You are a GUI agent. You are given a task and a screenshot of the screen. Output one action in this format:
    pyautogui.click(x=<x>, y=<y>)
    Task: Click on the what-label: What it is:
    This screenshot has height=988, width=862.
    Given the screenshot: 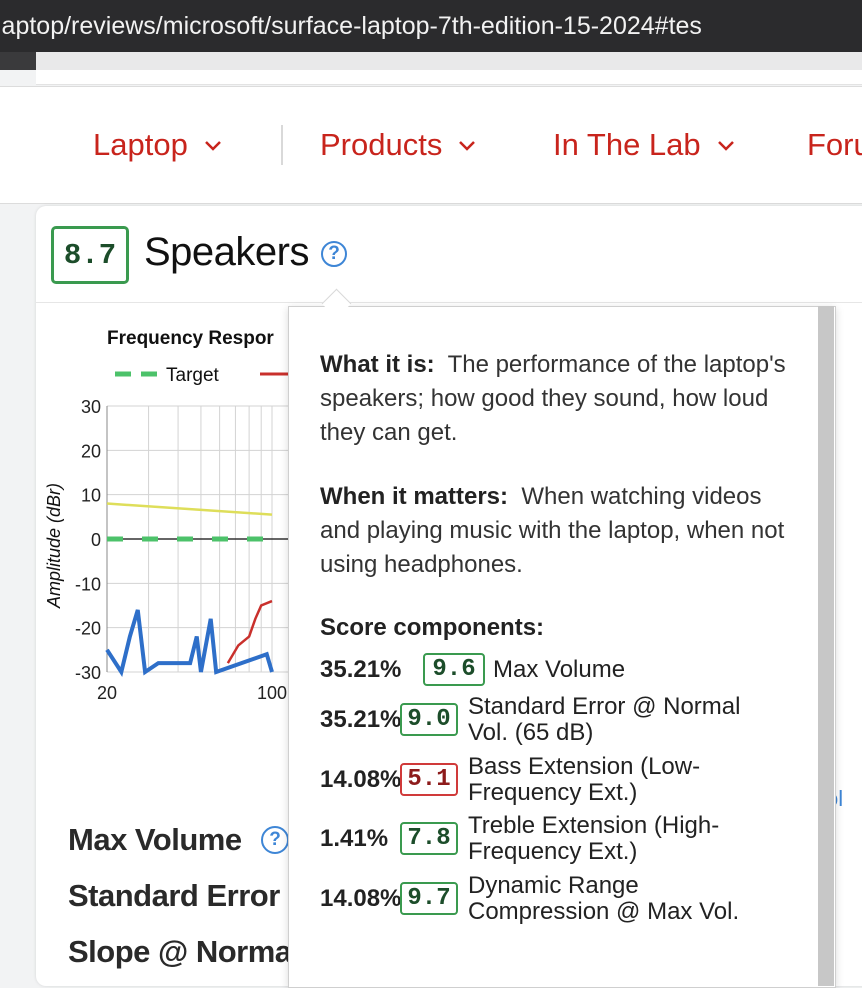 What is the action you would take?
    pyautogui.click(x=377, y=364)
    